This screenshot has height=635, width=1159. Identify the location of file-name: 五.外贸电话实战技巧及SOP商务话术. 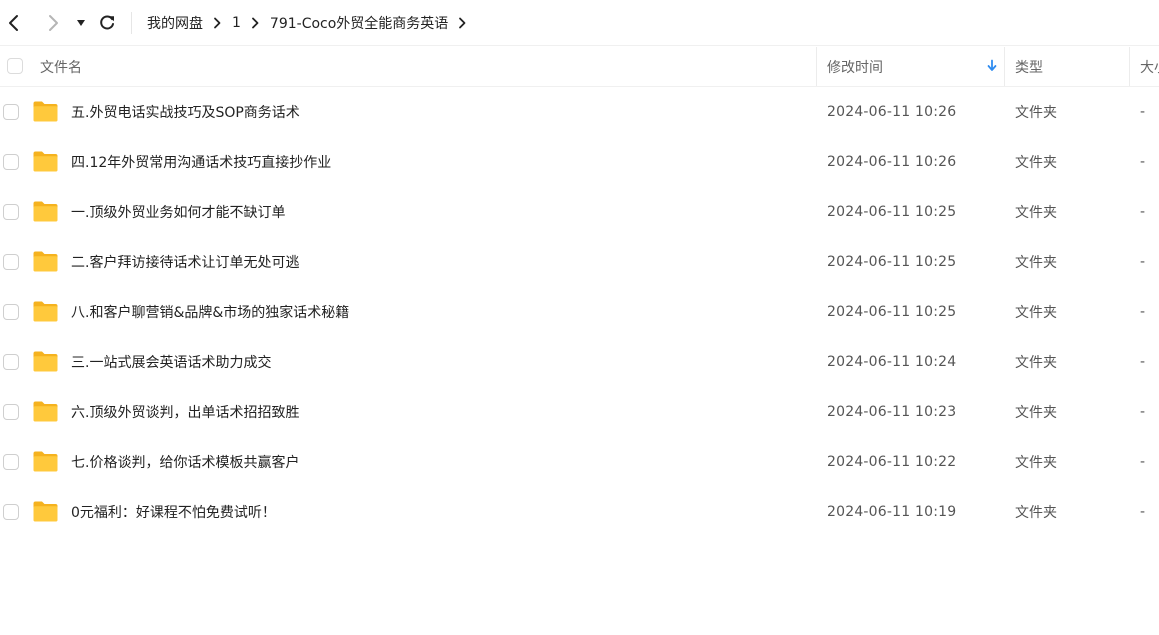
(185, 112).